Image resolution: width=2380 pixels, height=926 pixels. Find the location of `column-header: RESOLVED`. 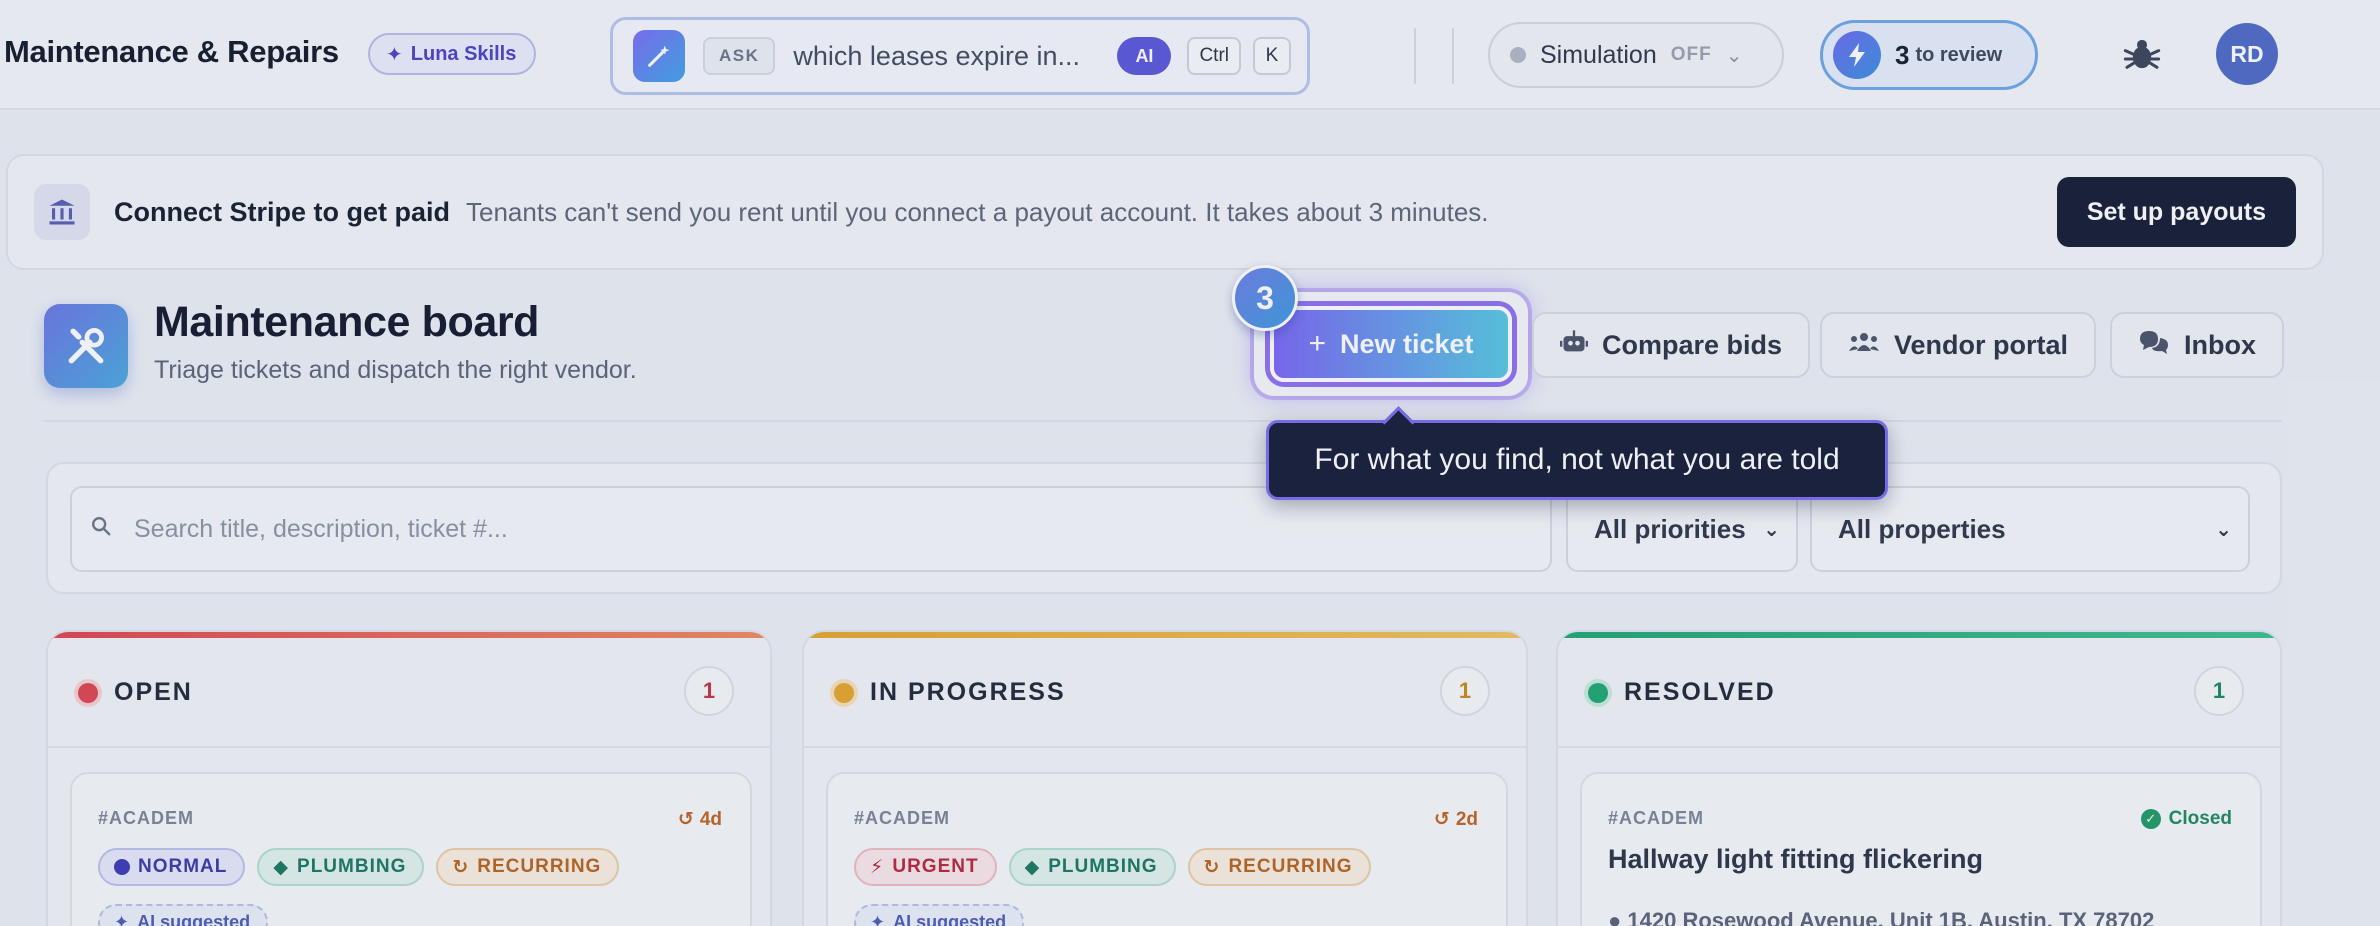

column-header: RESOLVED is located at coordinates (1682, 692).